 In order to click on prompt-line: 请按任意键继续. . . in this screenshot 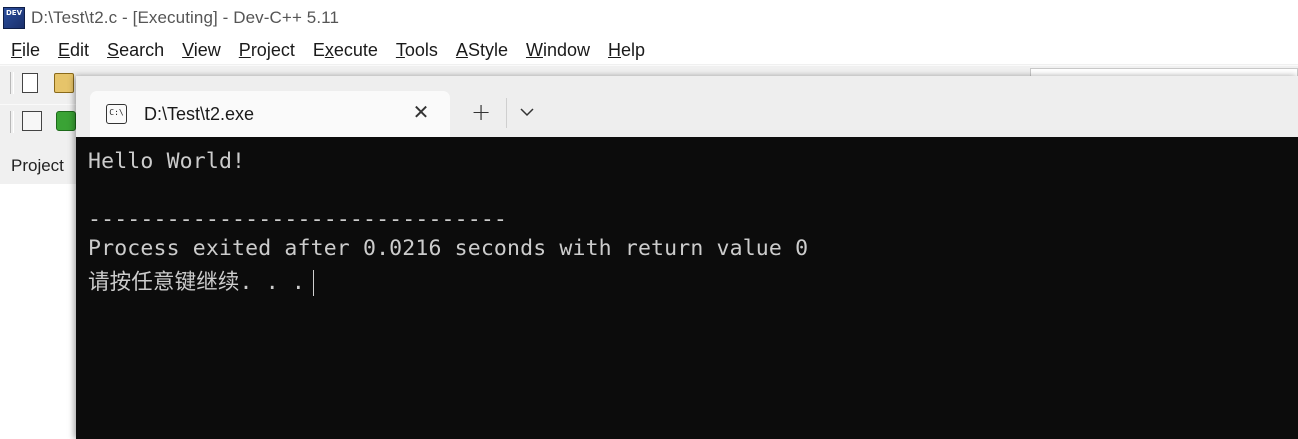, I will do `click(201, 280)`.